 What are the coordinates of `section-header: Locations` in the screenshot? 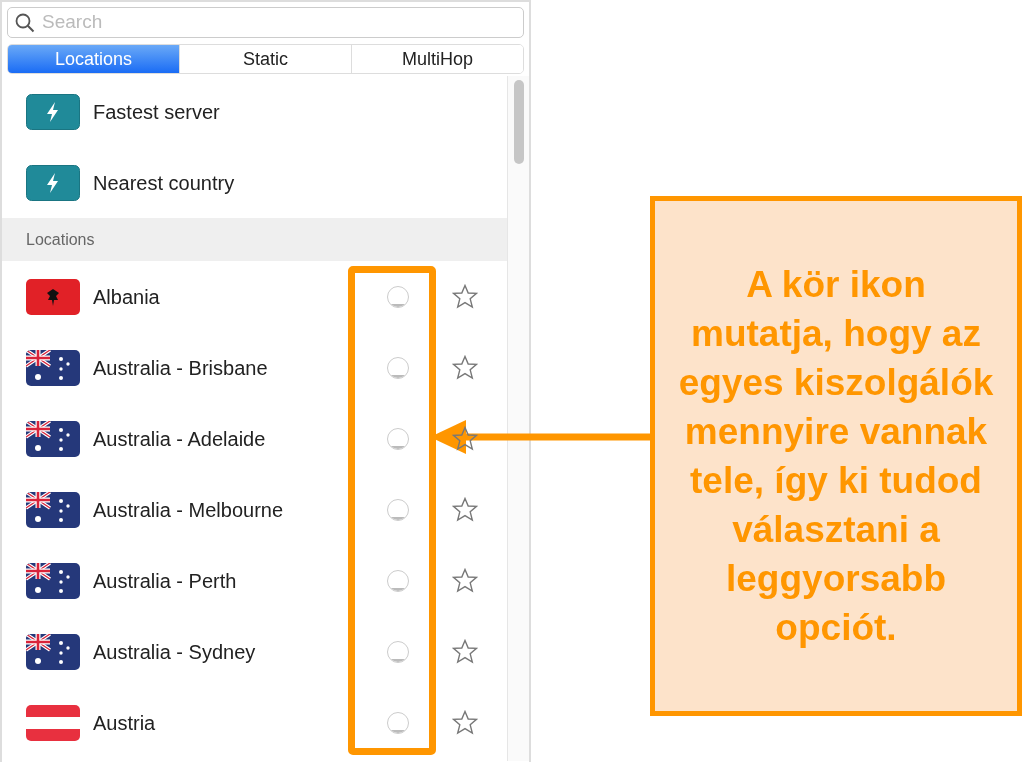 It's located at (254, 239).